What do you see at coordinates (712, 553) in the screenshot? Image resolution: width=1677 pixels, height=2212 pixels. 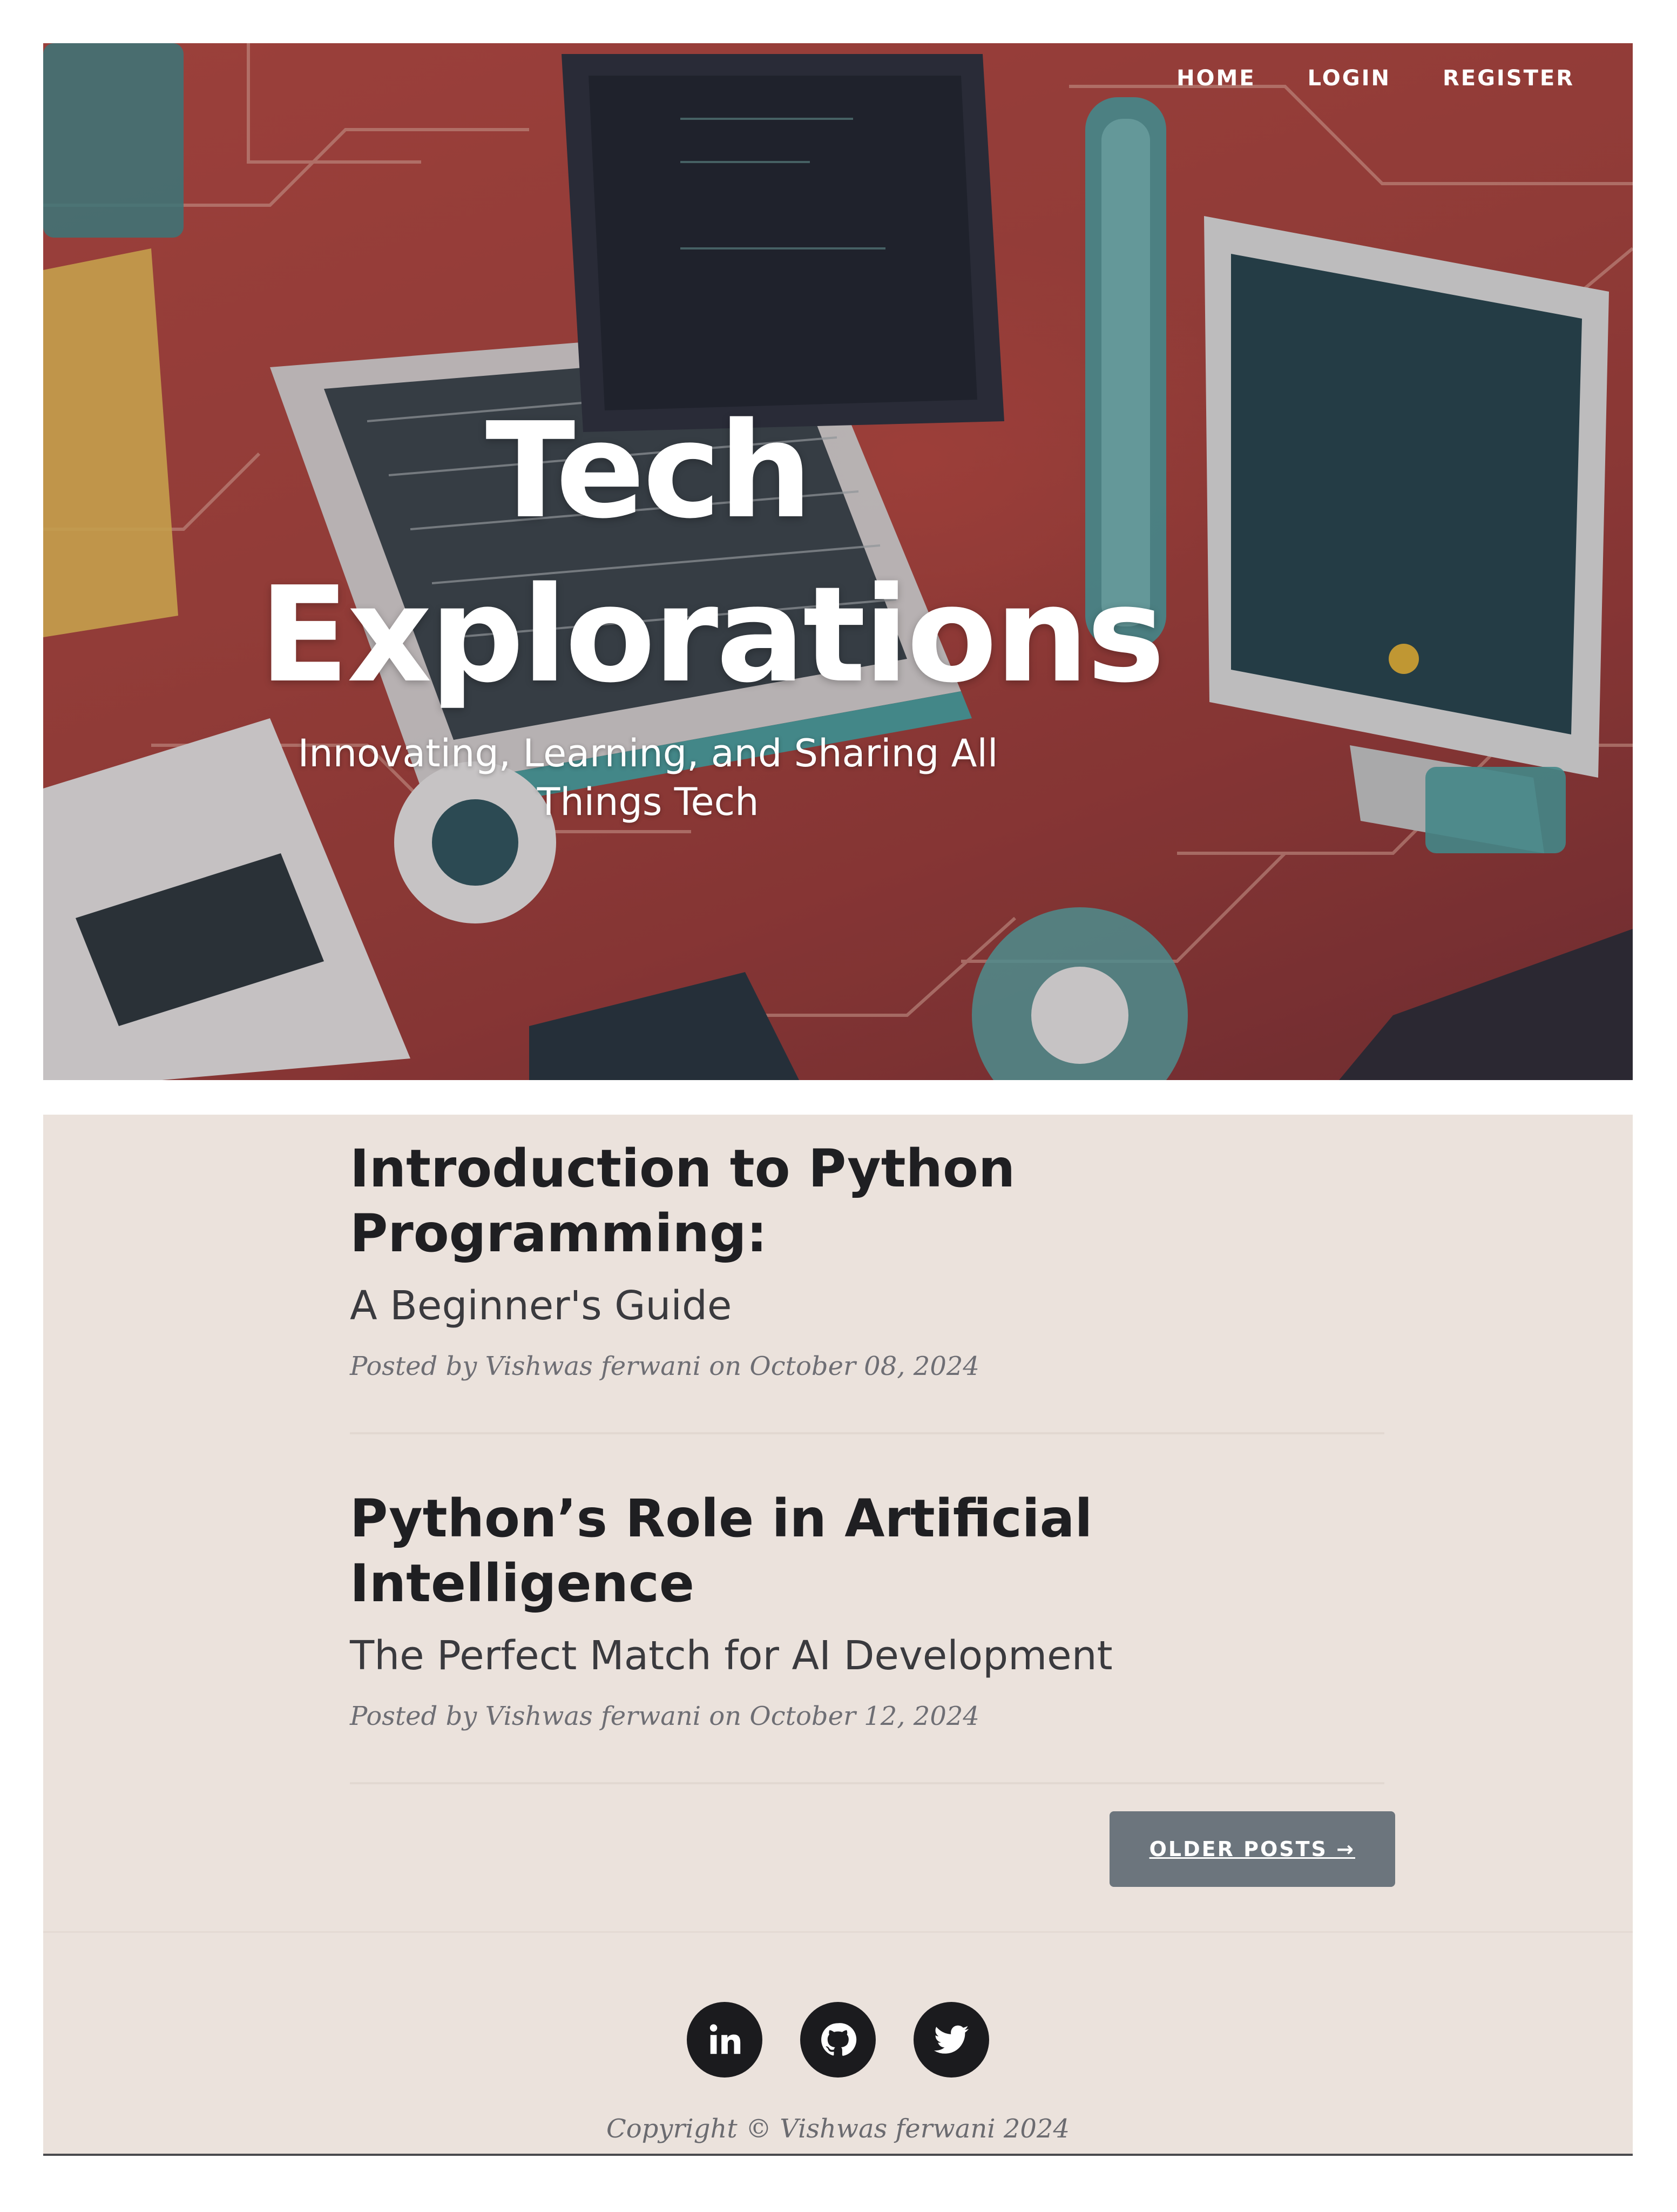 I see `site-title: Tech Explorations` at bounding box center [712, 553].